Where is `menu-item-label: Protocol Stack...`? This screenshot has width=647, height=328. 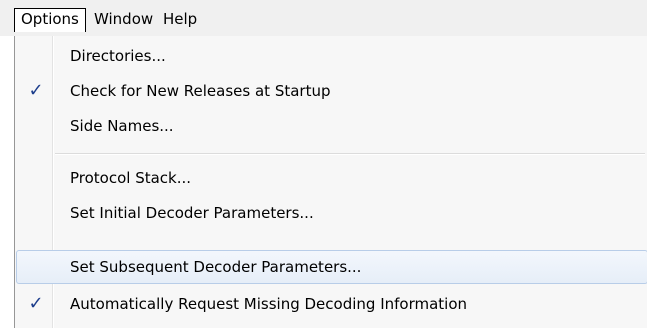 menu-item-label: Protocol Stack... is located at coordinates (131, 178).